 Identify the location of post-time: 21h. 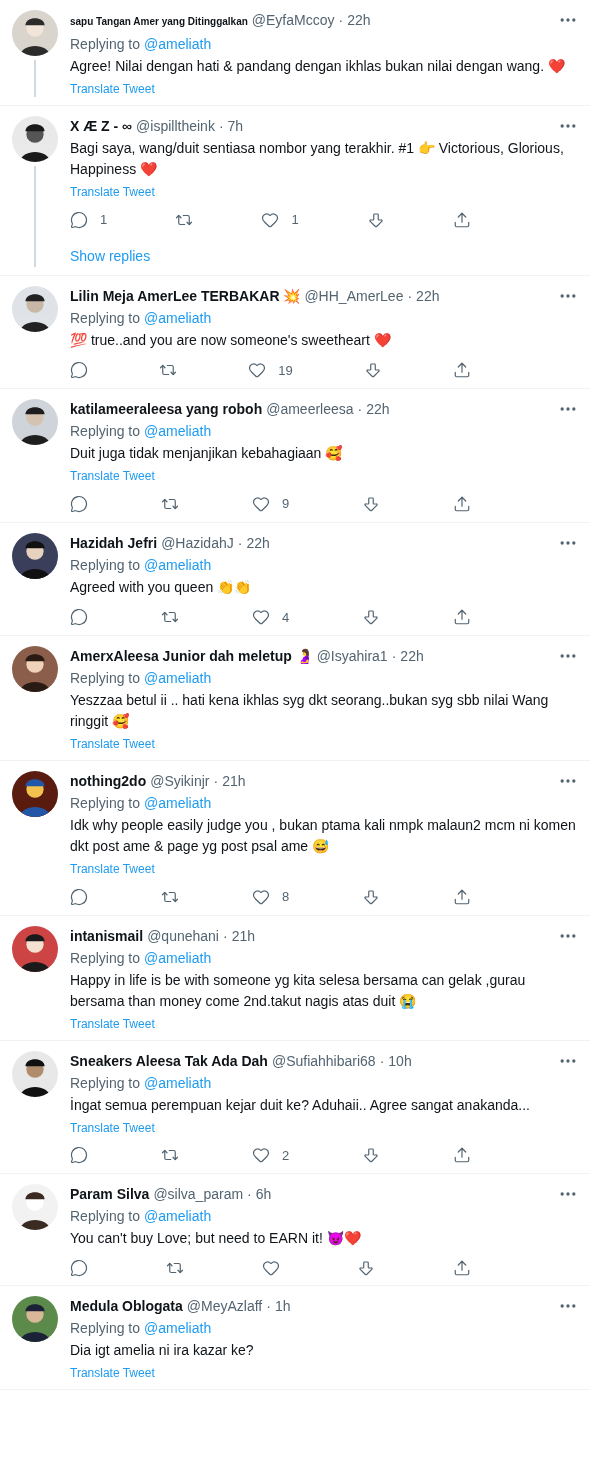
(234, 781).